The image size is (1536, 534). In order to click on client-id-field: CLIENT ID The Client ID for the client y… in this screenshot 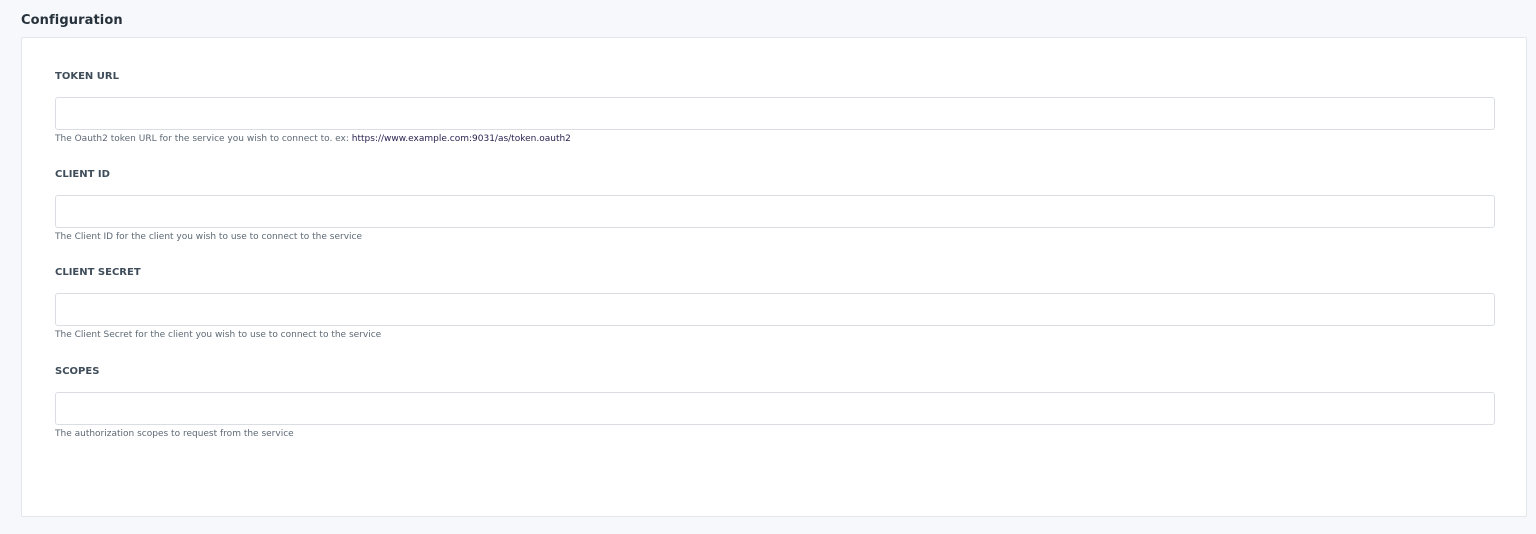, I will do `click(775, 206)`.